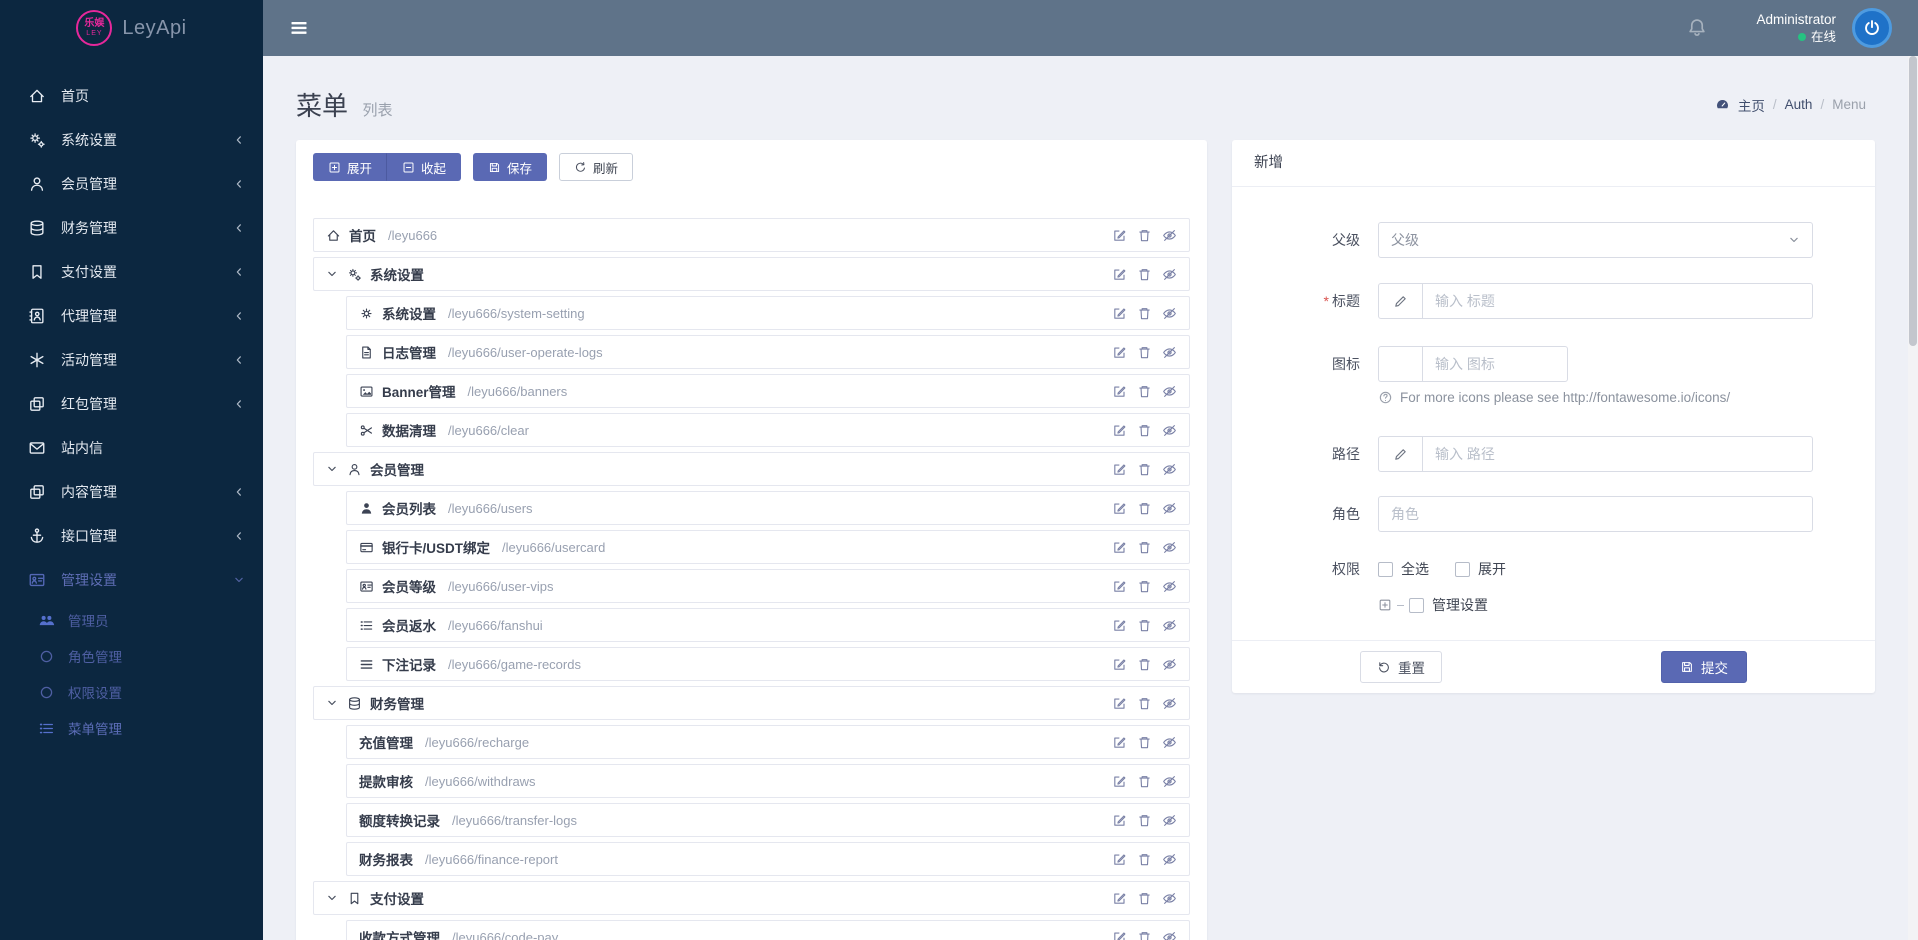  What do you see at coordinates (131, 316) in the screenshot?
I see `sidebar-item-agent-management: 代理管理` at bounding box center [131, 316].